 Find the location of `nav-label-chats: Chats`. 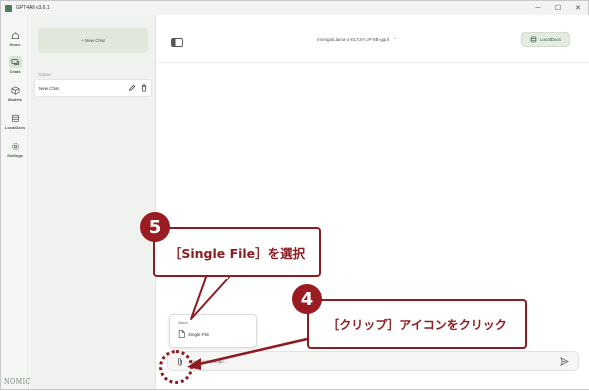

nav-label-chats: Chats is located at coordinates (15, 71).